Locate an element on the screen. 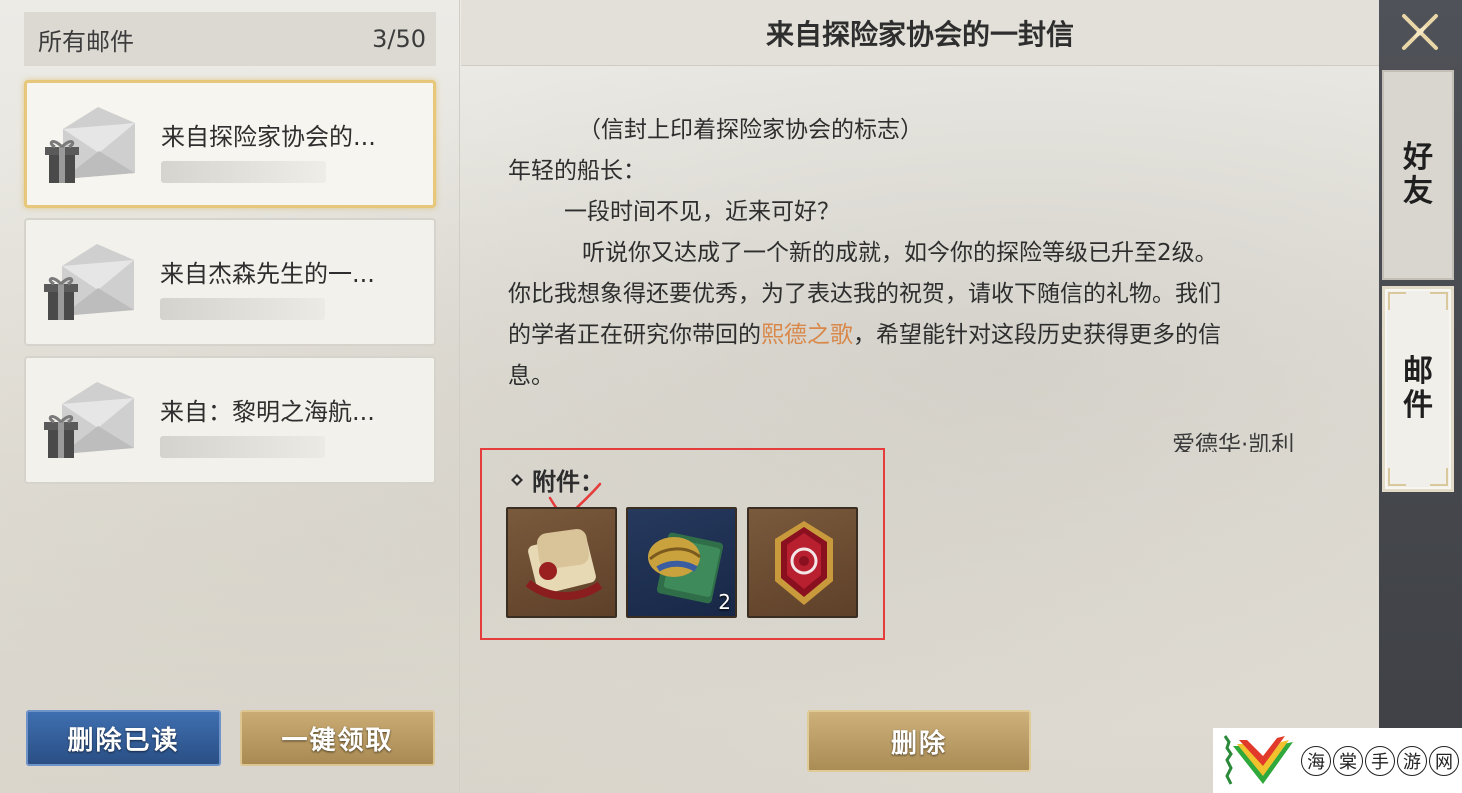  tab-label: 件 is located at coordinates (1418, 405).